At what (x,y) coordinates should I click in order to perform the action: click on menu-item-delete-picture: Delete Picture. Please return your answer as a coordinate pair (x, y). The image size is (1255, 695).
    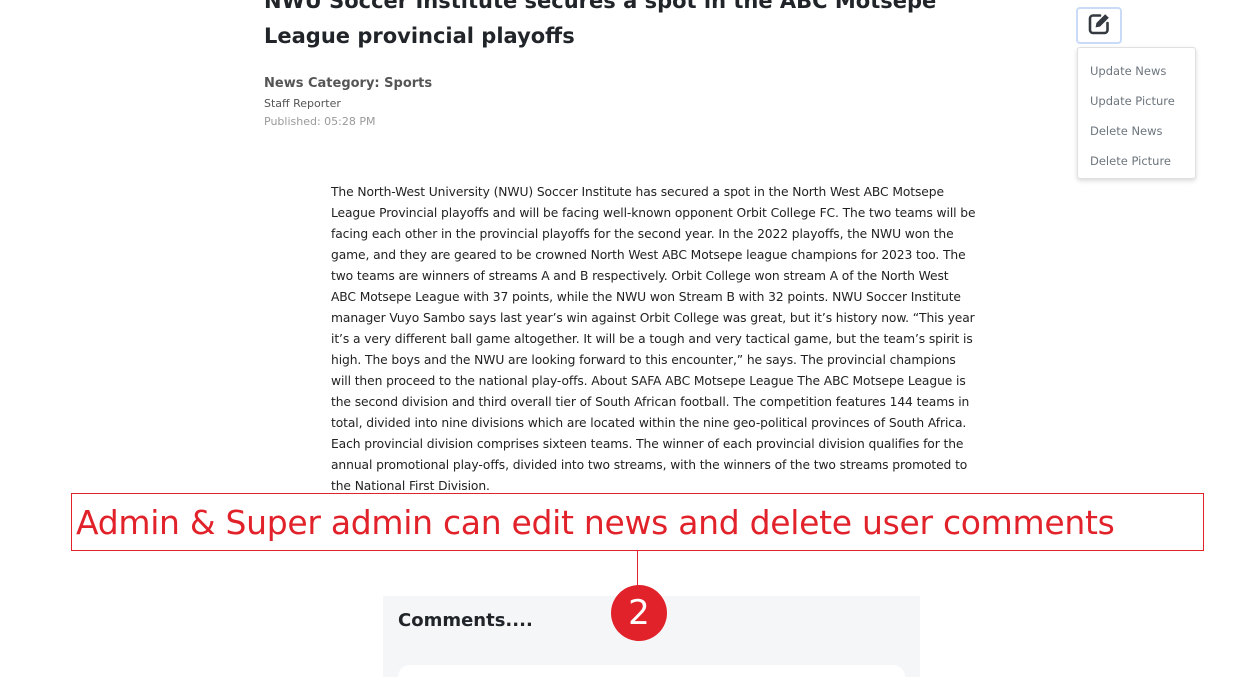
    Looking at the image, I should click on (1136, 161).